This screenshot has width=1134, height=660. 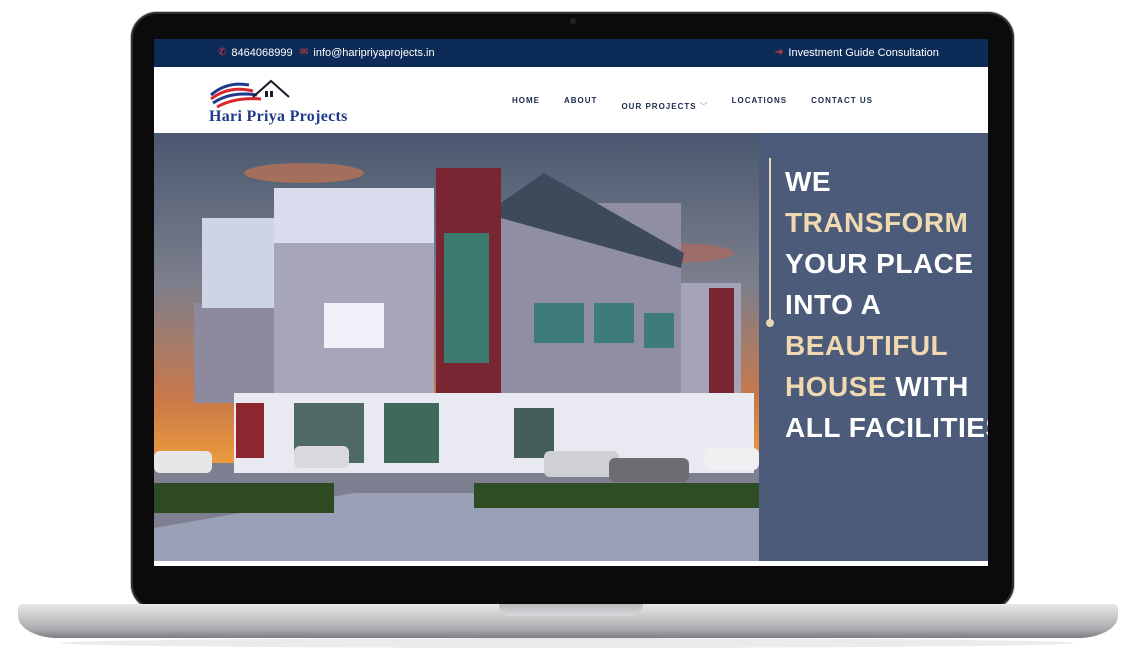 I want to click on tagline-line-6: HOUSE WITH, so click(x=885, y=386).